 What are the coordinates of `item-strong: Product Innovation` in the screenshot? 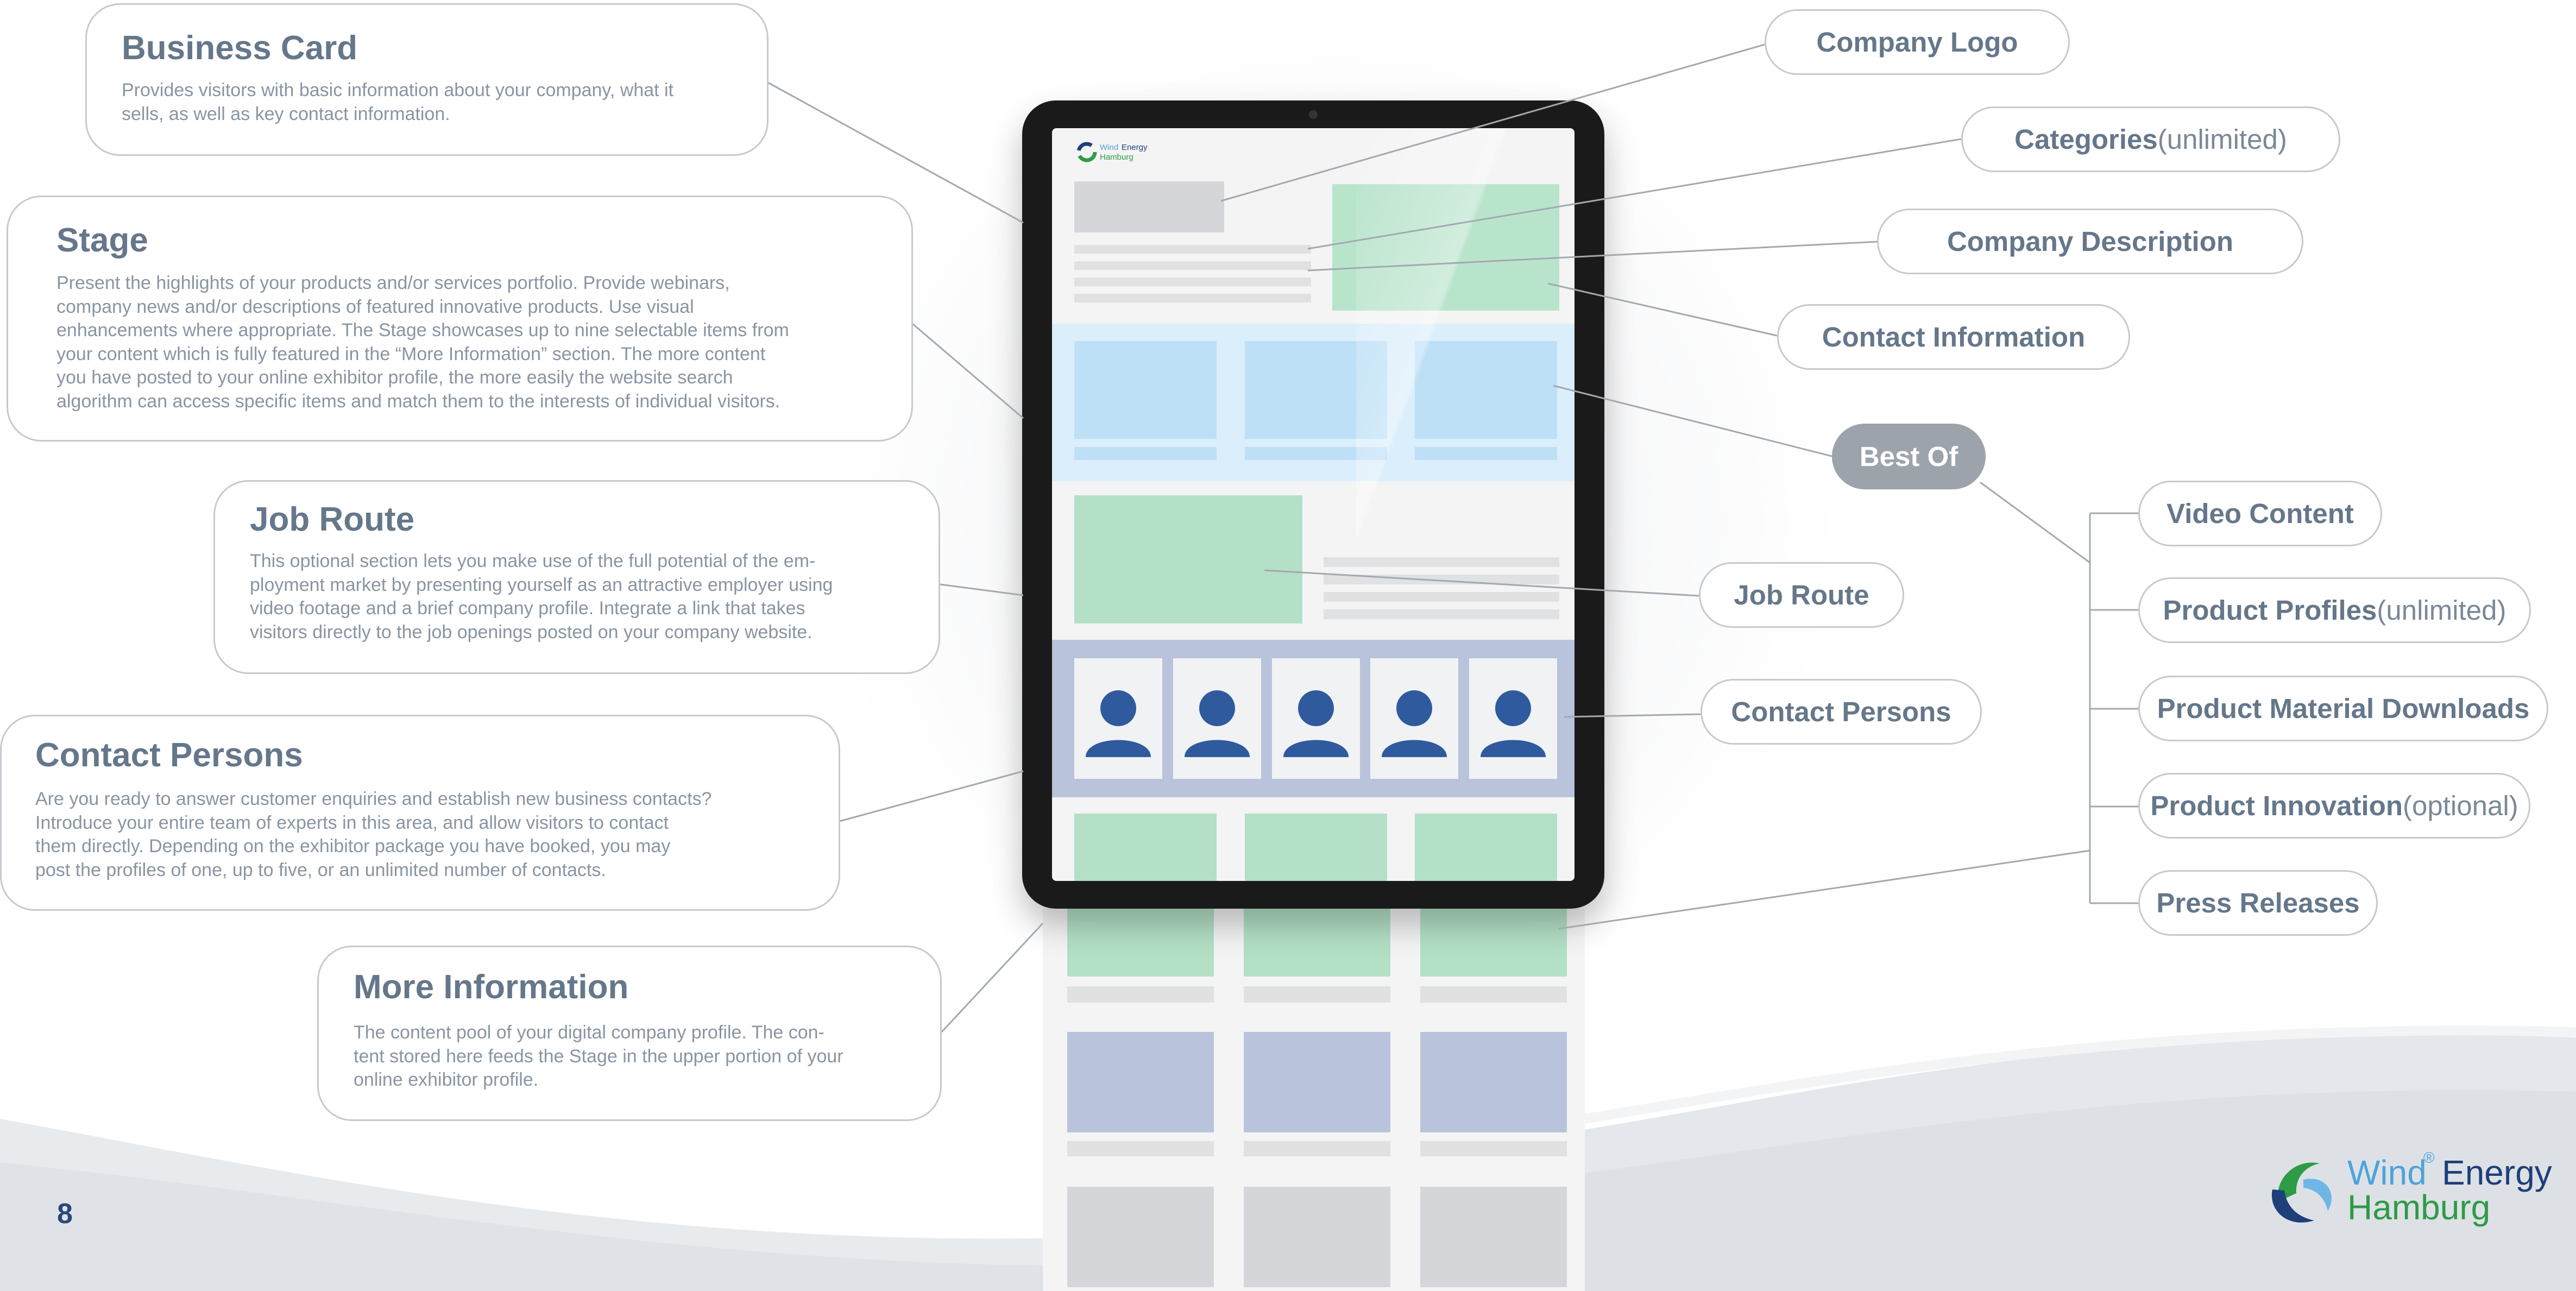 It's located at (2277, 805).